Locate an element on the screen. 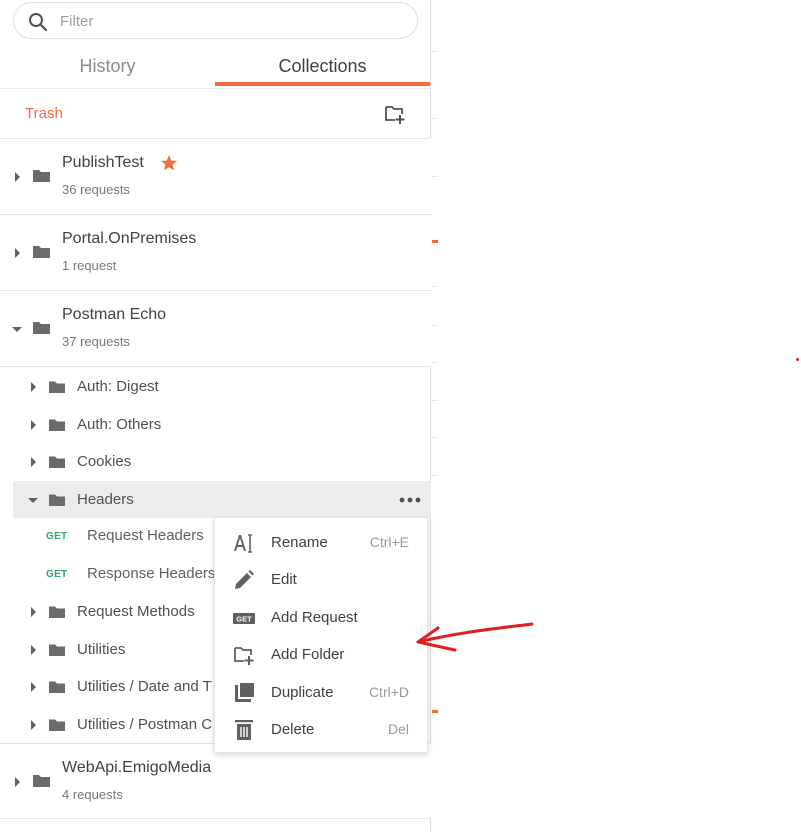 The image size is (801, 832). request-label: Response Headers is located at coordinates (151, 573).